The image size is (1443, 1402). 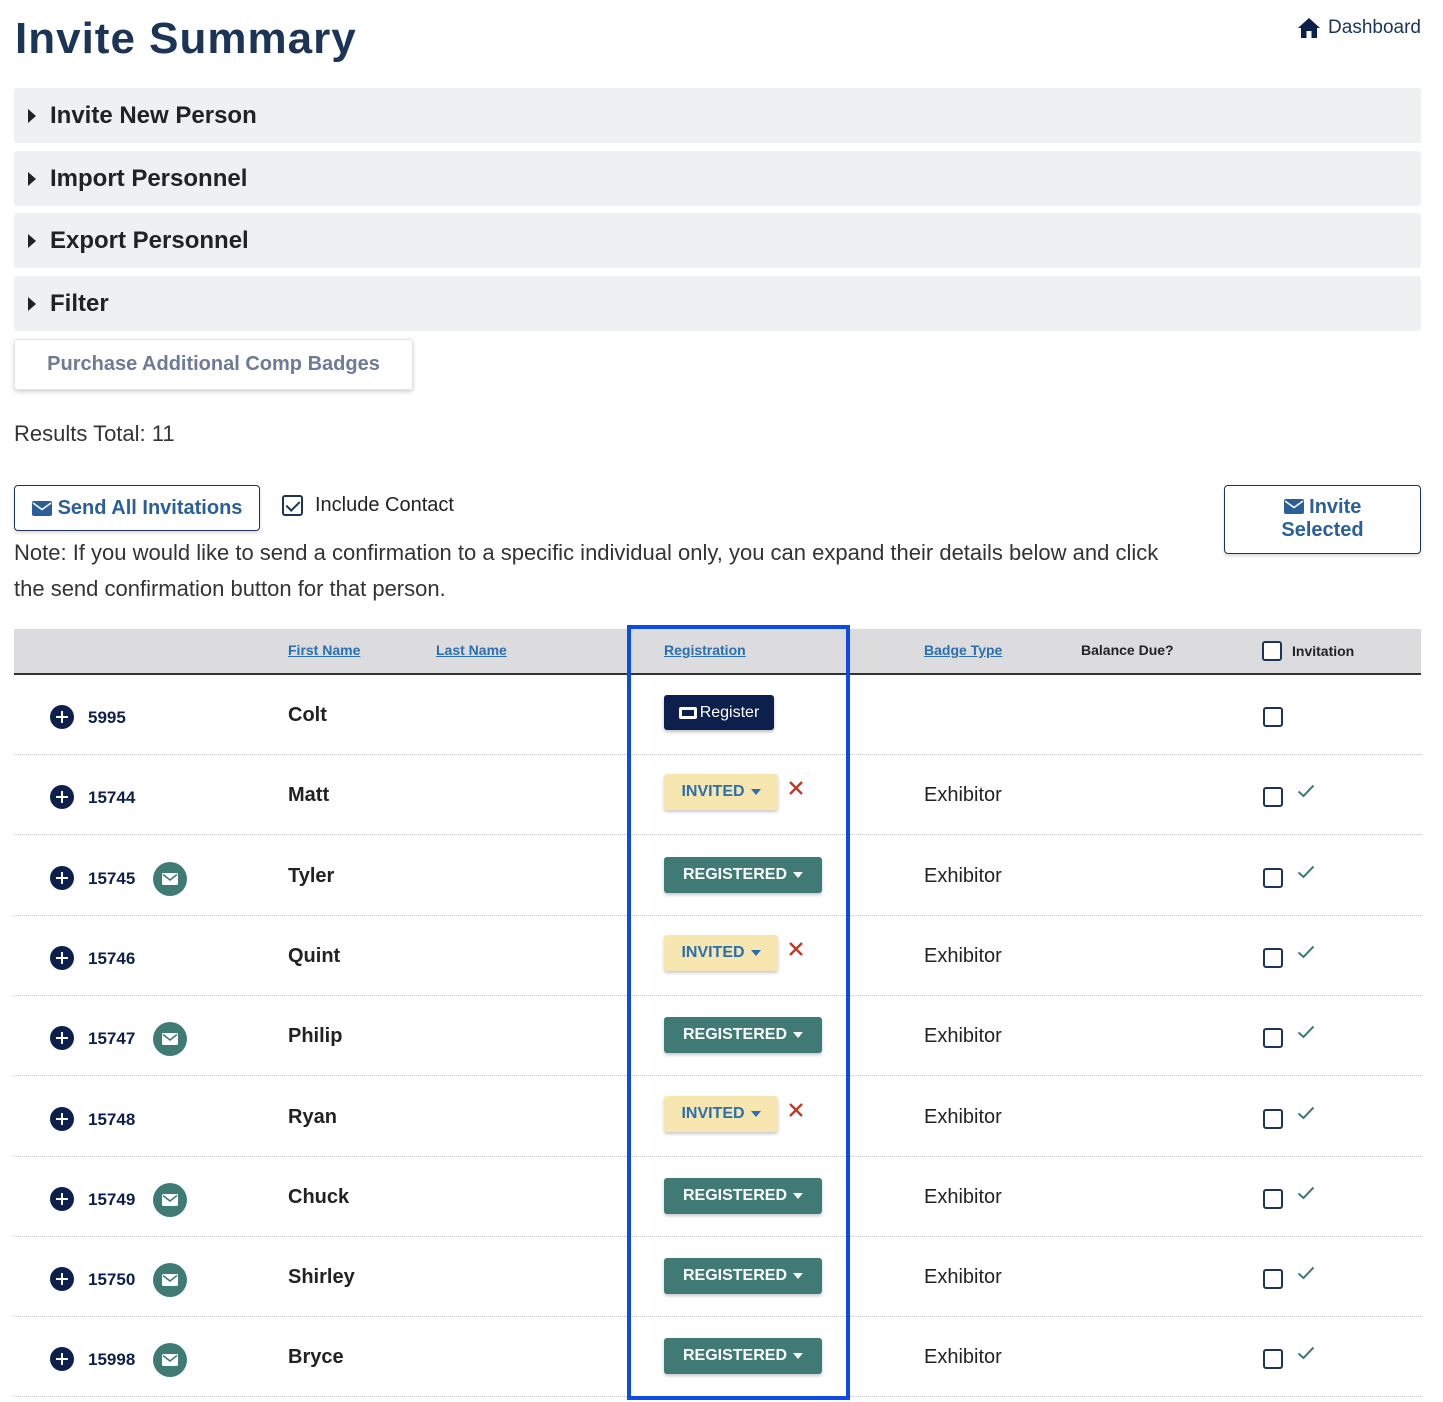 I want to click on sort-registration: Registration, so click(x=705, y=650).